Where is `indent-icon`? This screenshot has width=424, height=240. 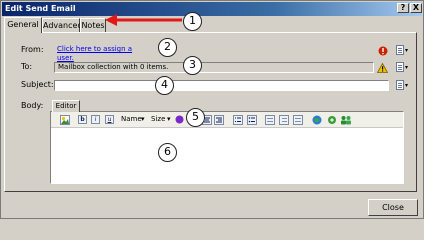 indent-icon is located at coordinates (284, 120).